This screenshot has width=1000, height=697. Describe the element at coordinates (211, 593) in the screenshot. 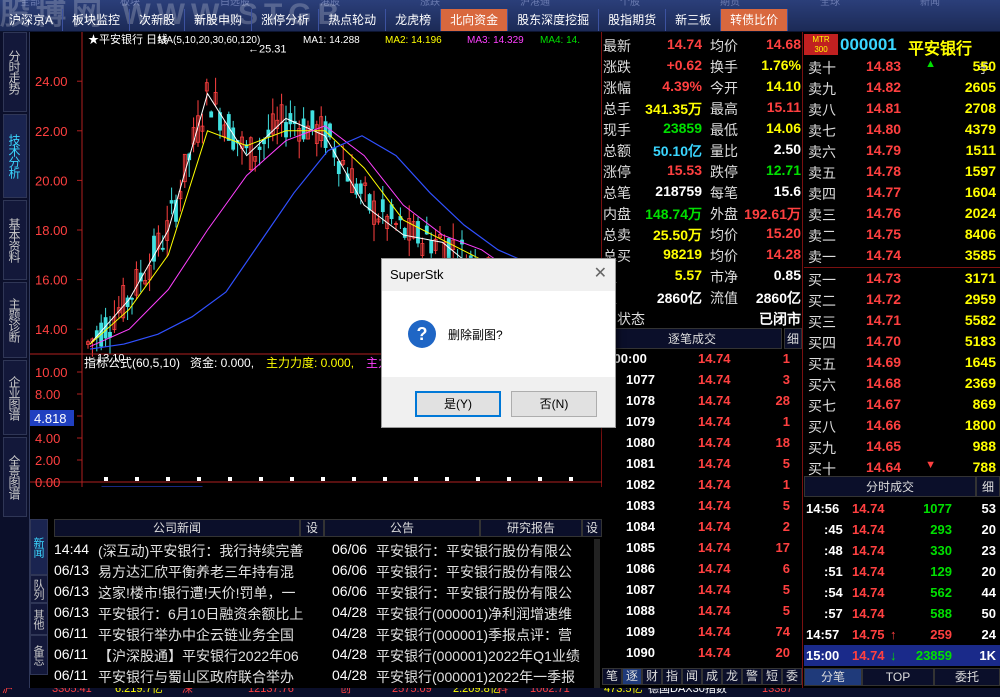

I see `news-headline: 这家!楼市!银行遭!天价!罚单，一` at that location.